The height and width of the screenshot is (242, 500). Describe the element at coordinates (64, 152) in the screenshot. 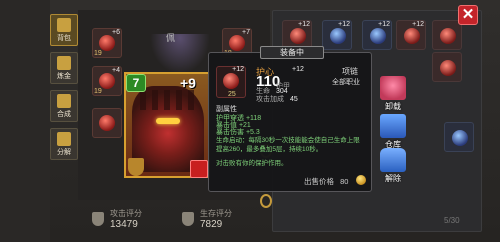

I see `tab-label: 分解` at that location.